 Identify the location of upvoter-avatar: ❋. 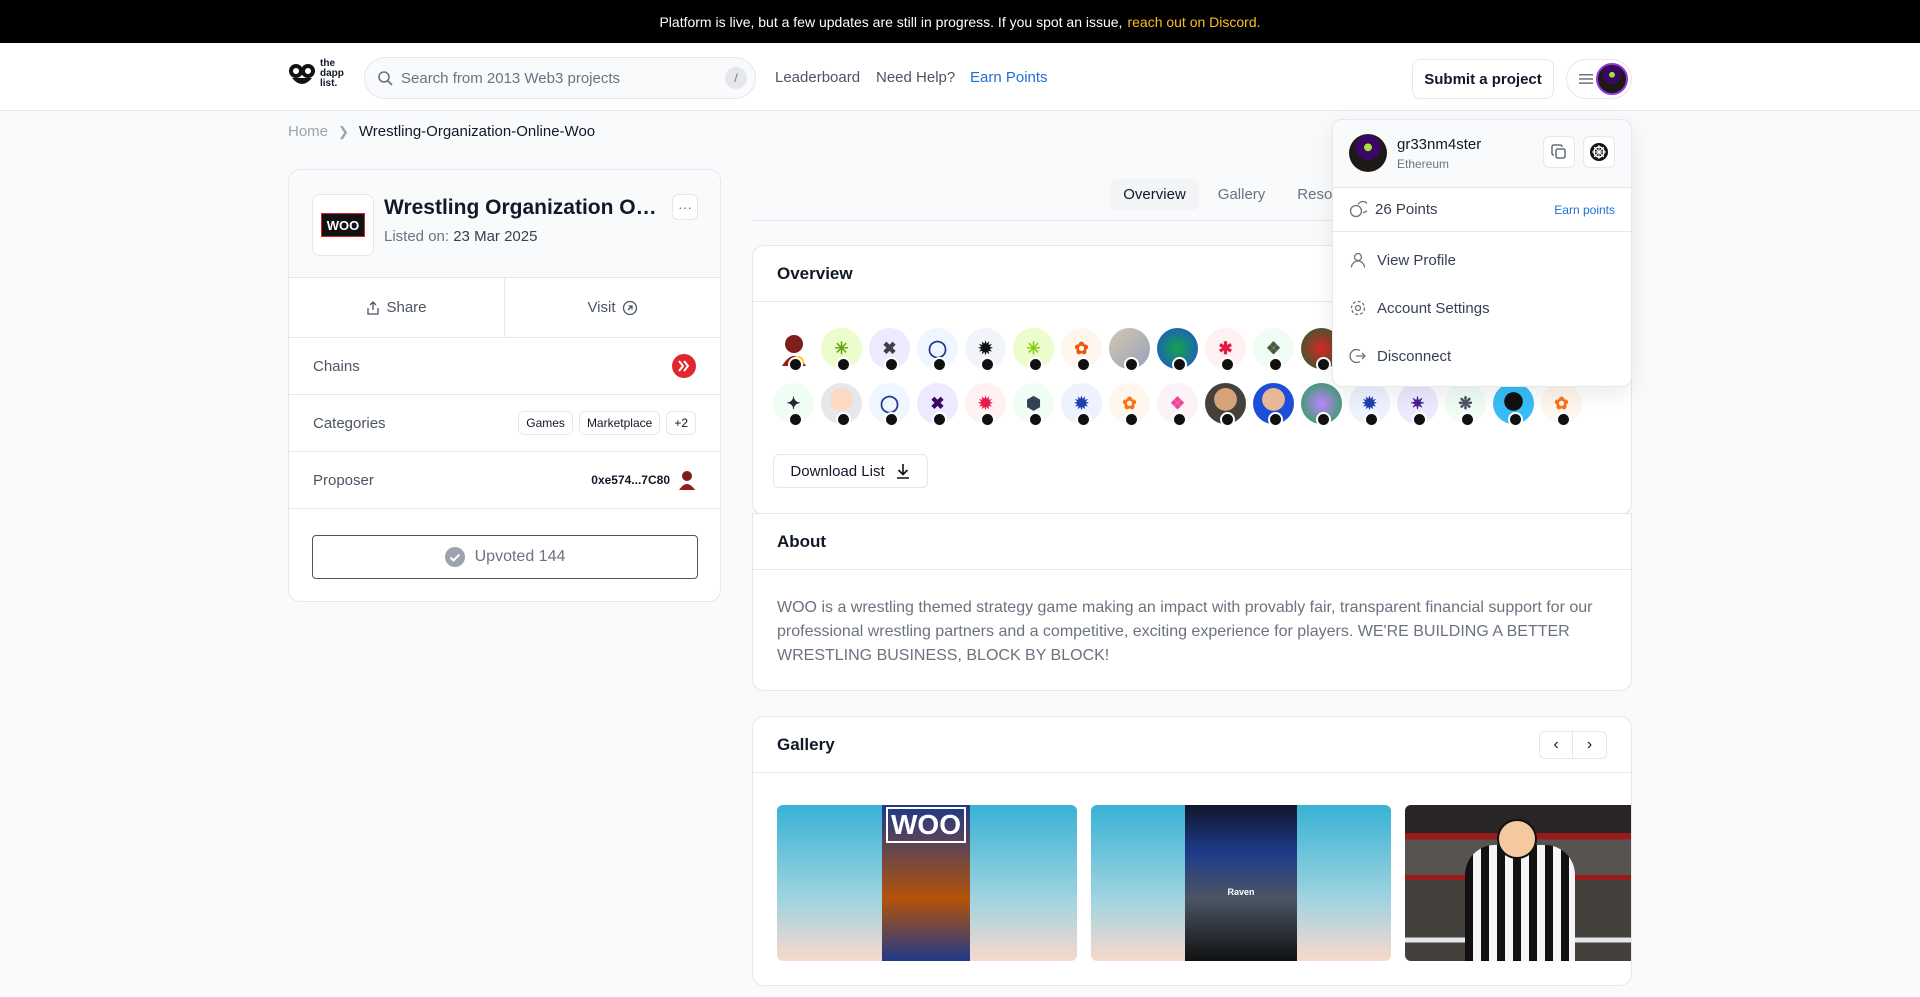
(1465, 405).